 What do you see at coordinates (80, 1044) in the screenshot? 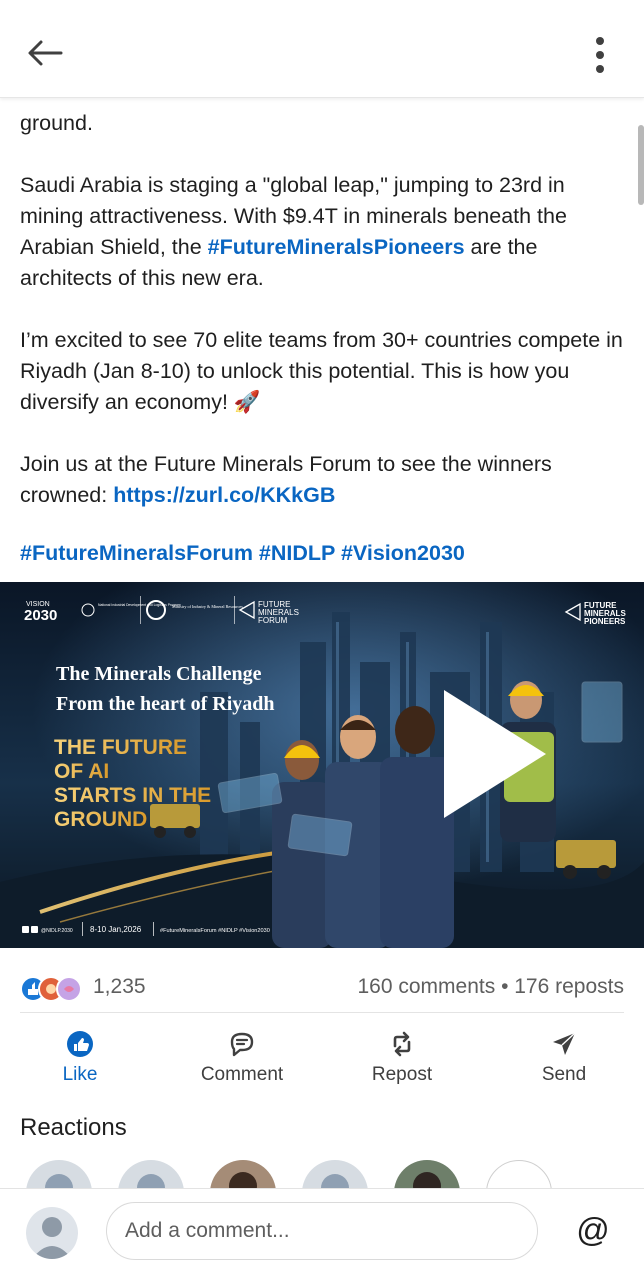
I see `thumbs-up-icon` at bounding box center [80, 1044].